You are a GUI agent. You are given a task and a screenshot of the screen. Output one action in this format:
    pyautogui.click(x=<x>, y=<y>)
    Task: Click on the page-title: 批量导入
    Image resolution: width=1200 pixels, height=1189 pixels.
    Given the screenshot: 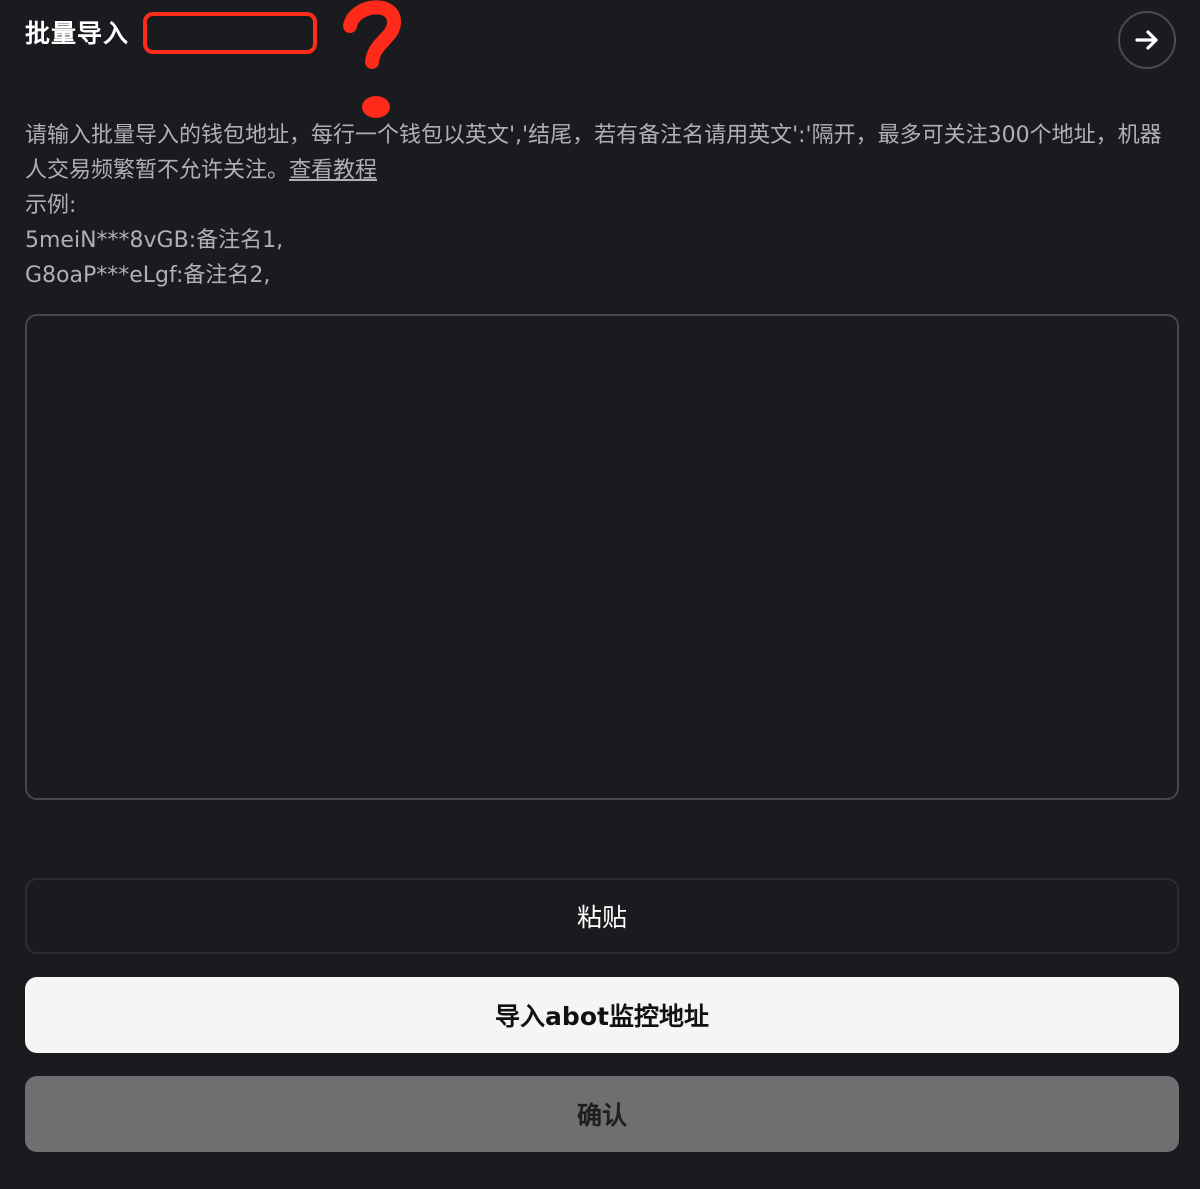 What is the action you would take?
    pyautogui.click(x=77, y=33)
    